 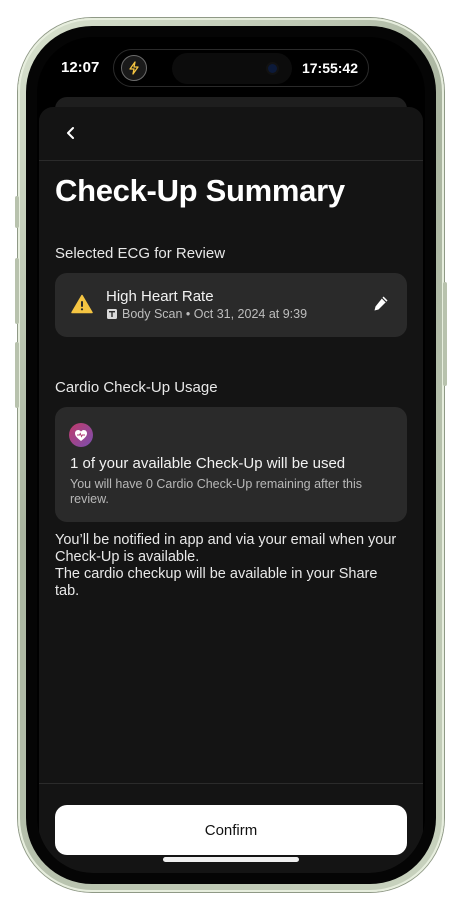 What do you see at coordinates (231, 160) in the screenshot?
I see `header-divider` at bounding box center [231, 160].